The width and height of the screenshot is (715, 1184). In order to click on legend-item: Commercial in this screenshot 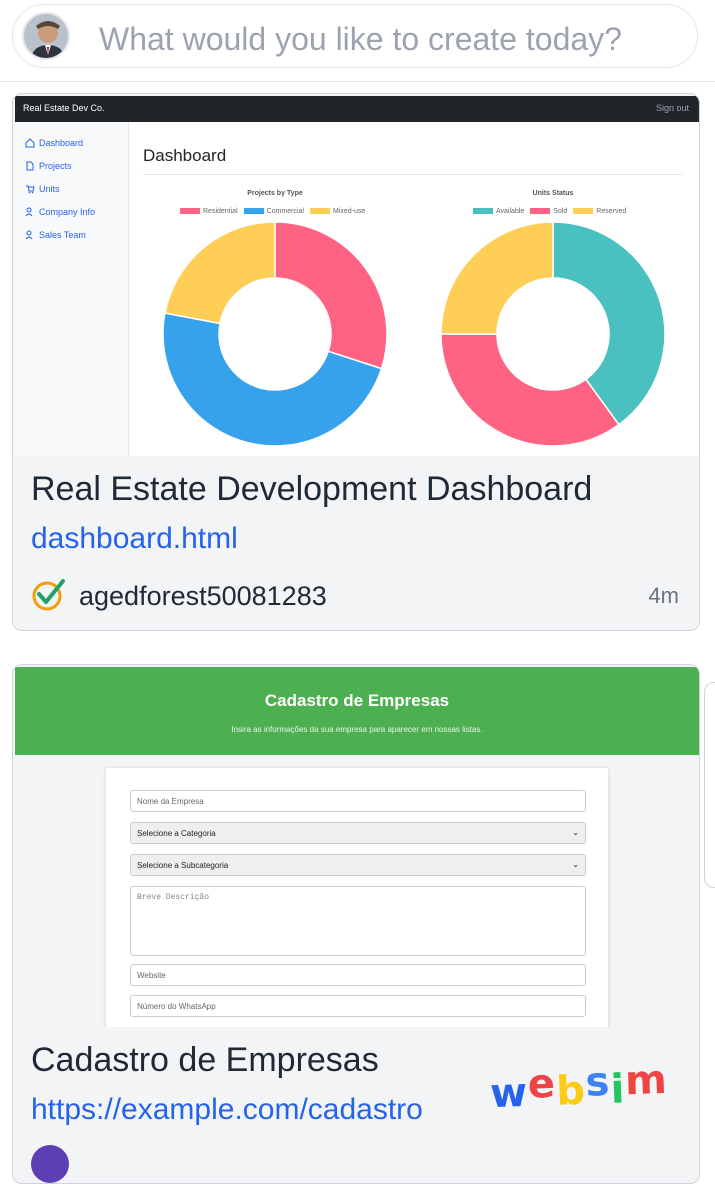, I will do `click(273, 211)`.